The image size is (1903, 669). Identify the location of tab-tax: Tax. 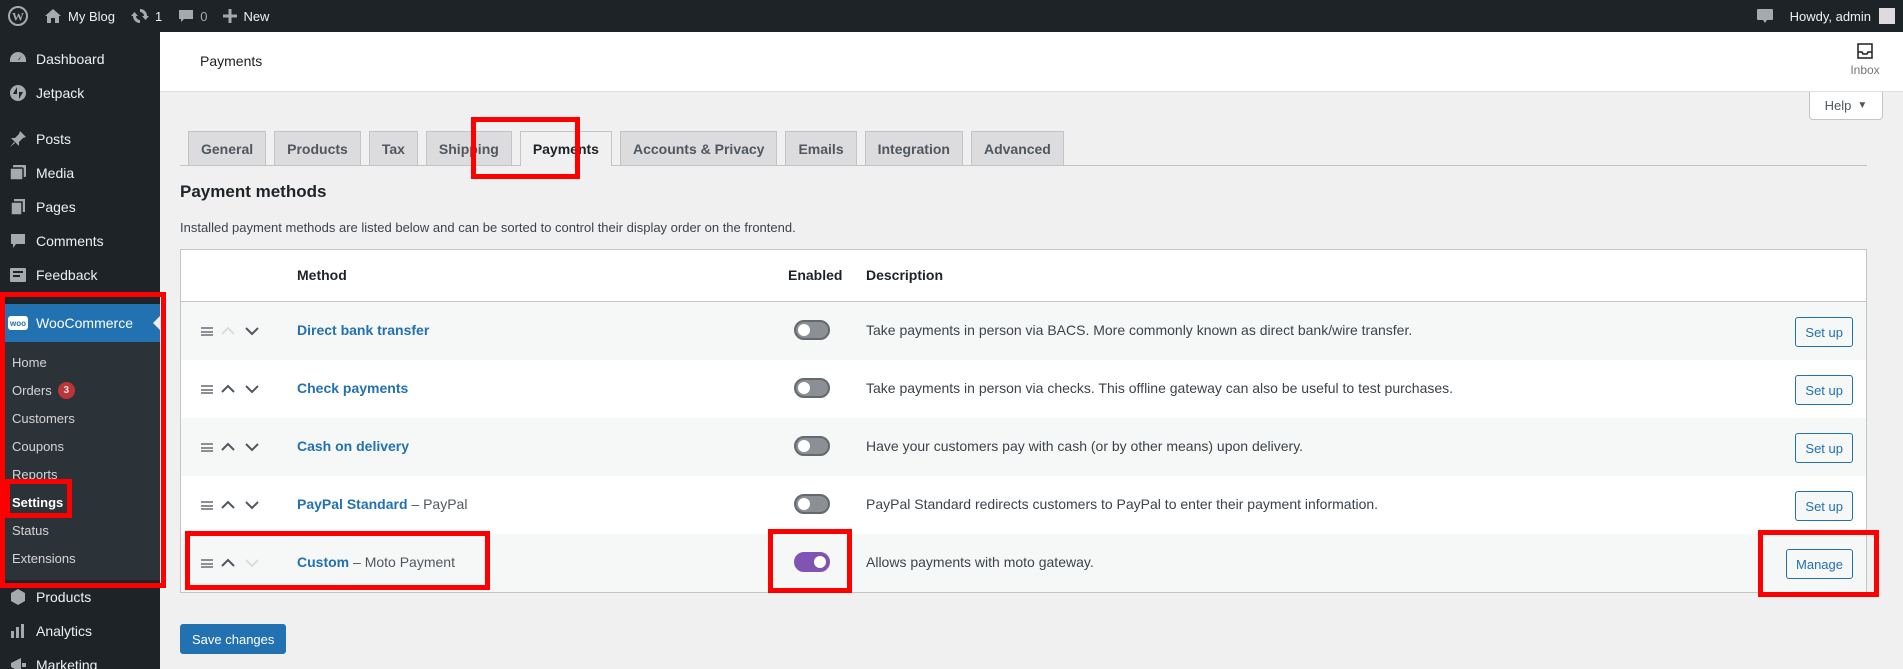
(393, 148).